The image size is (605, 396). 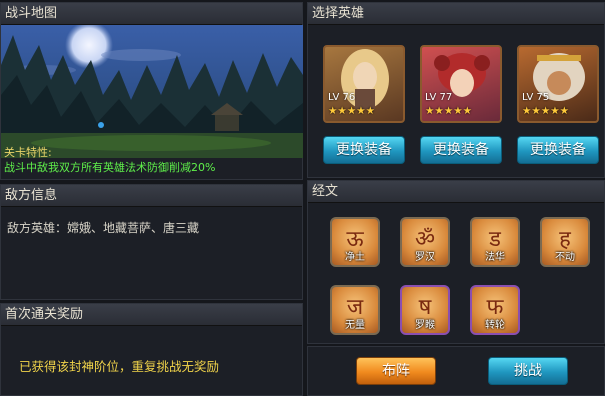 I want to click on hero-1-stars: ★★★★★, so click(x=352, y=111).